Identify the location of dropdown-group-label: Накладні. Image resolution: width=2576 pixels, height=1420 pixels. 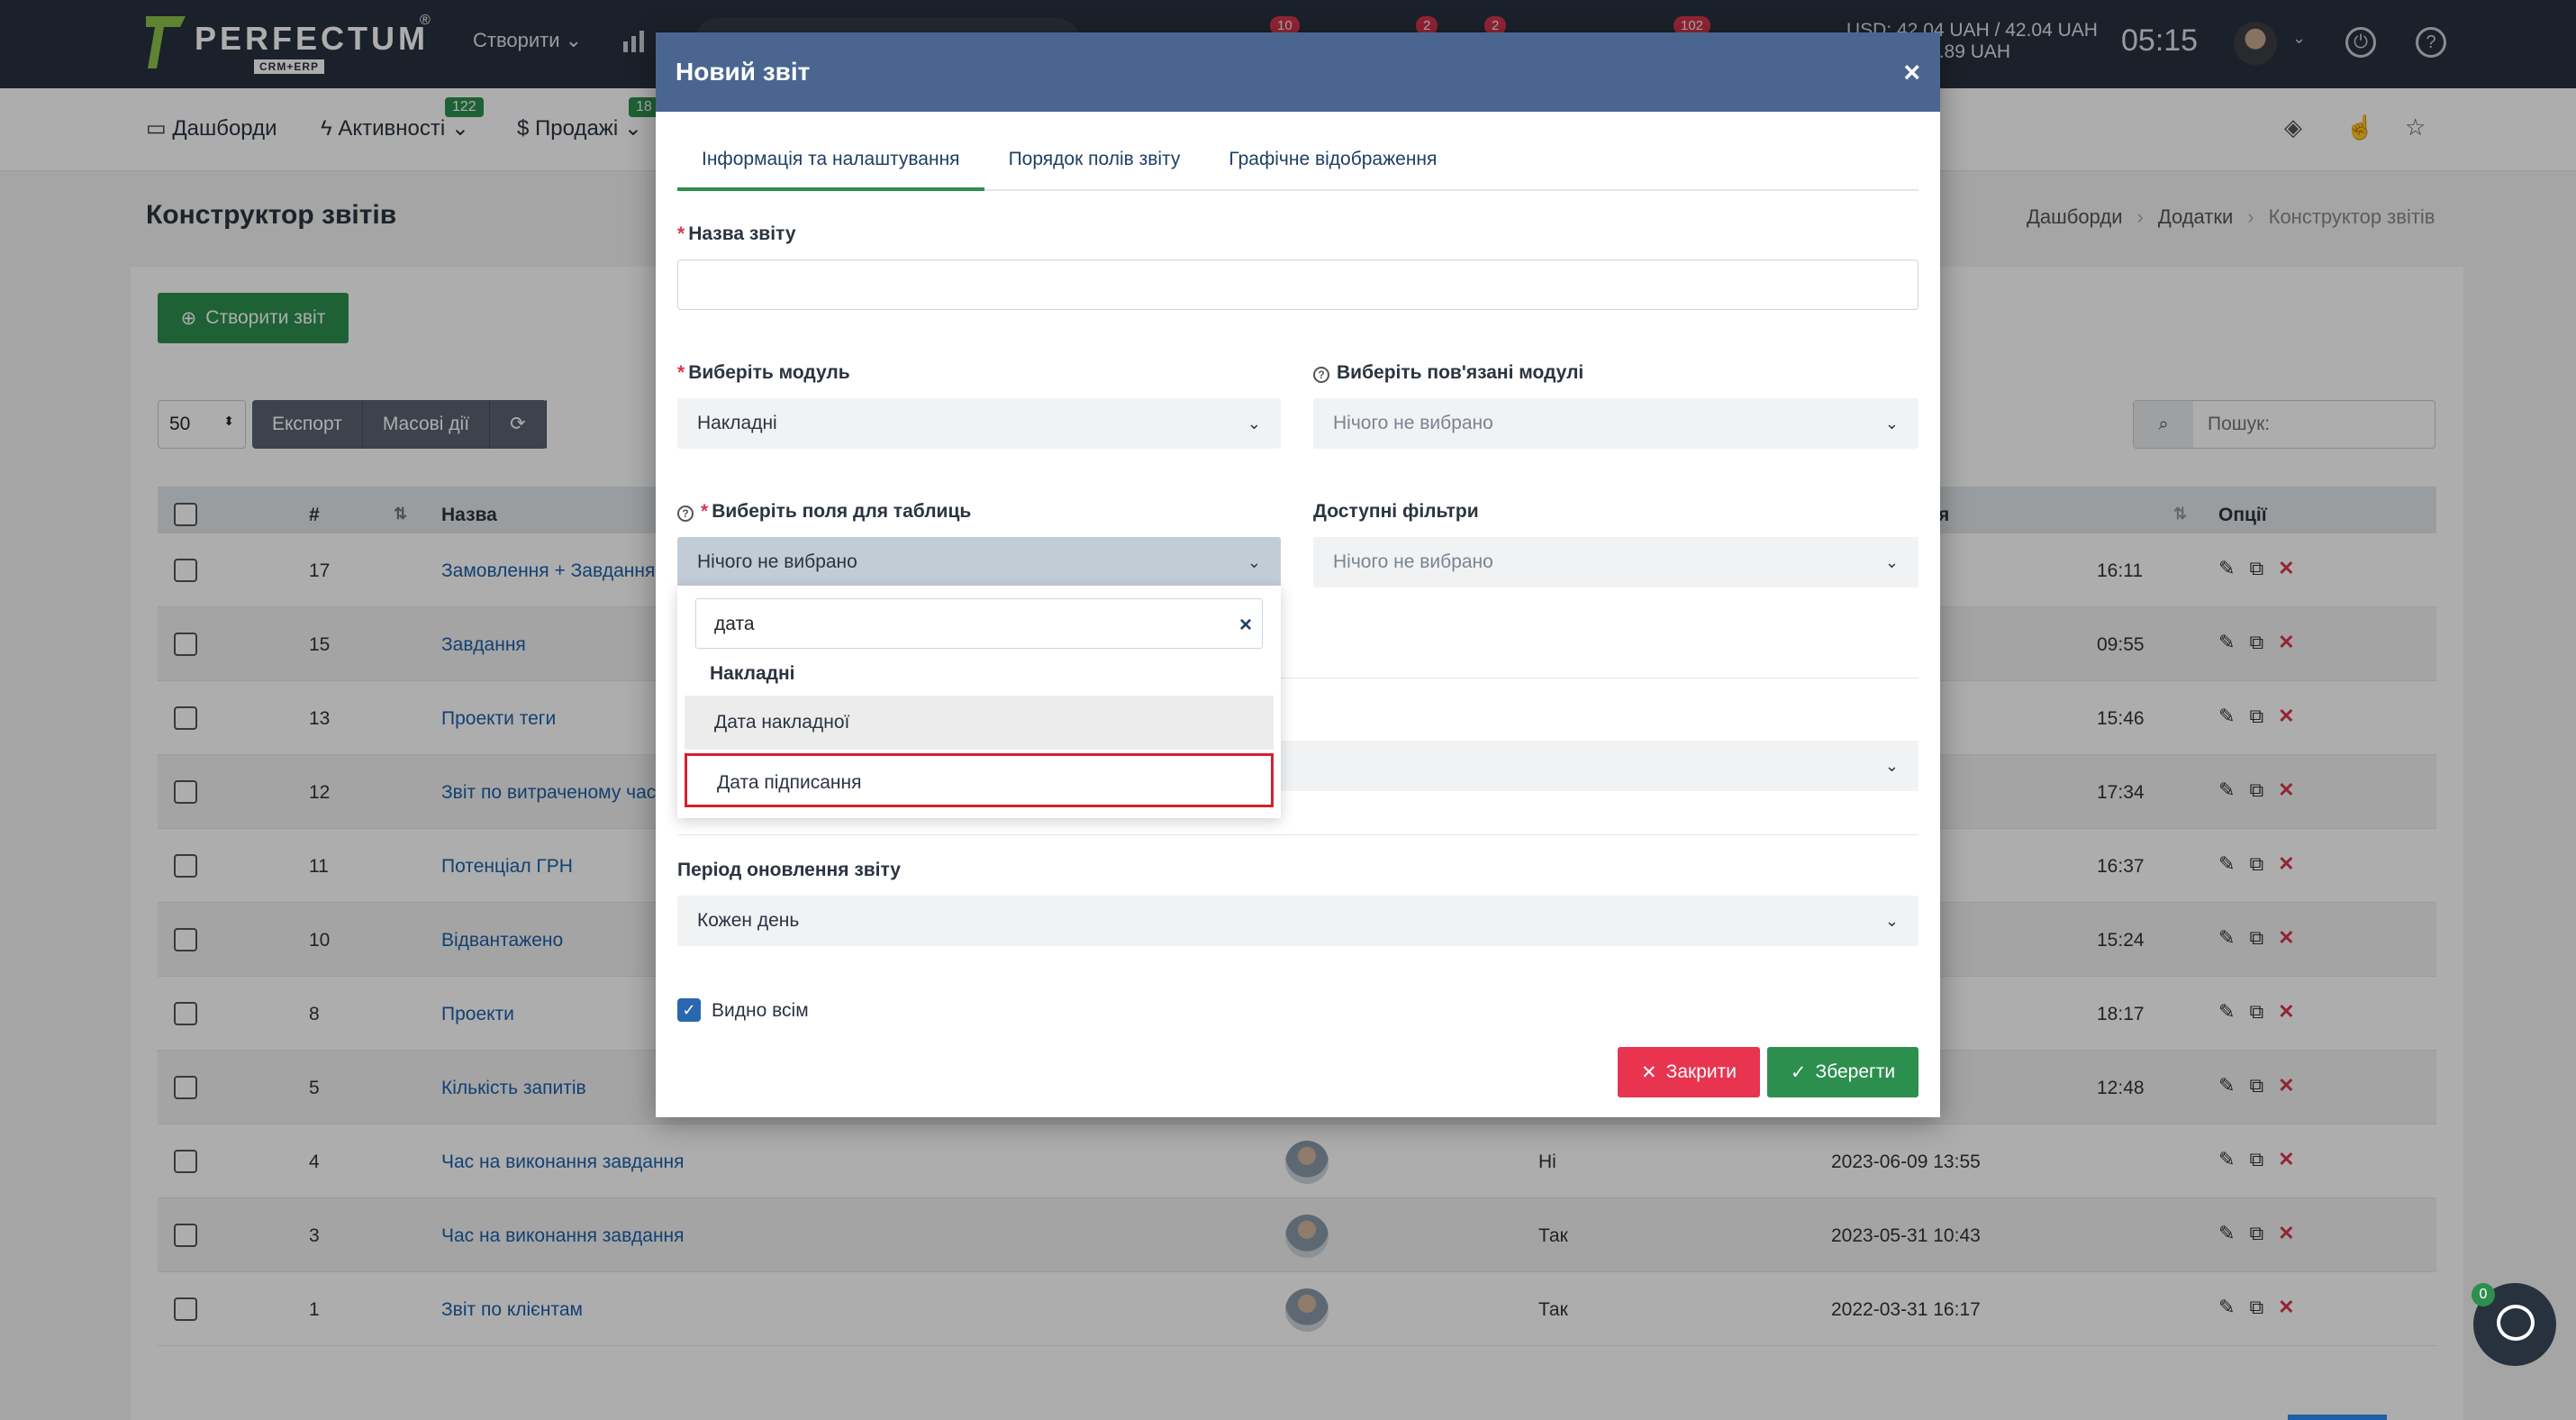
(752, 674).